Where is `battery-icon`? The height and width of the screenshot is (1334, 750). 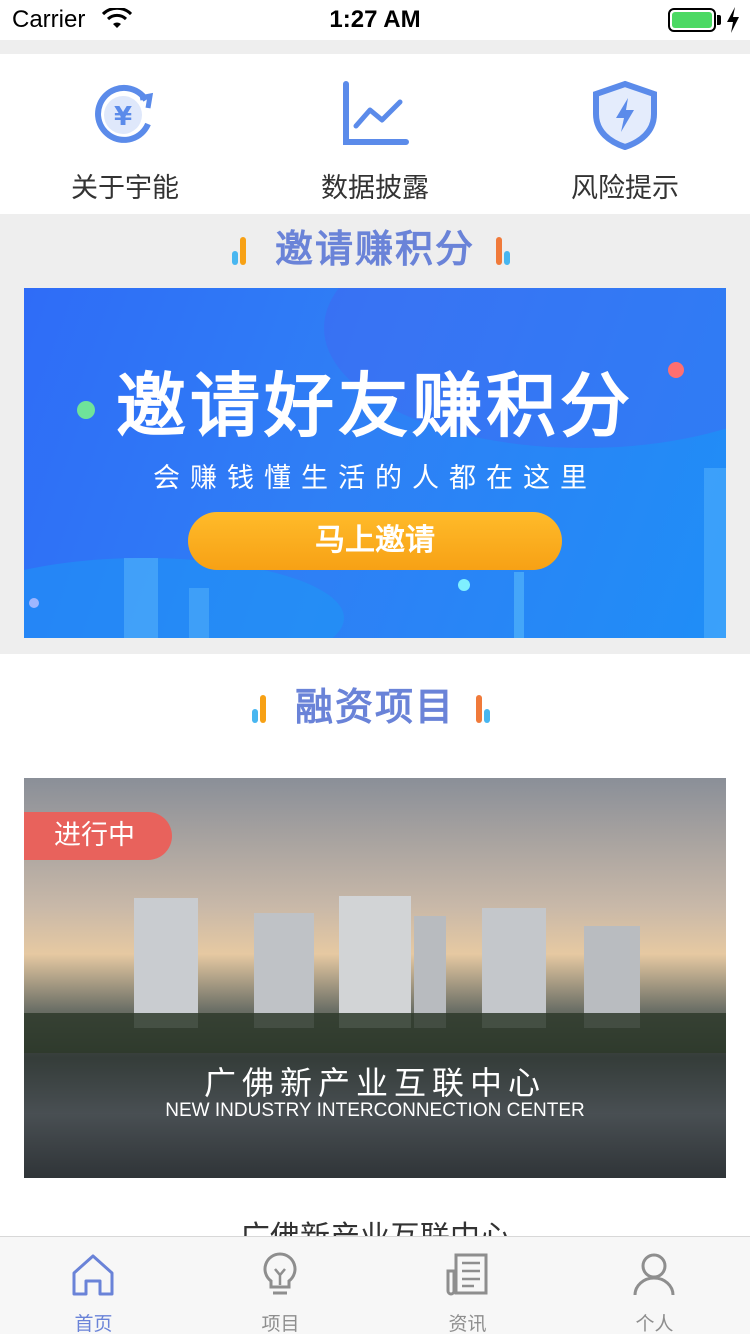 battery-icon is located at coordinates (692, 20).